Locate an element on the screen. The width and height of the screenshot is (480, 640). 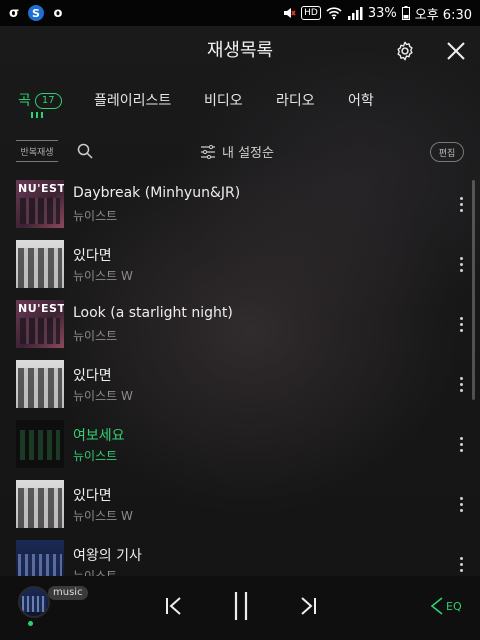
tab-video: 비디오 is located at coordinates (223, 100).